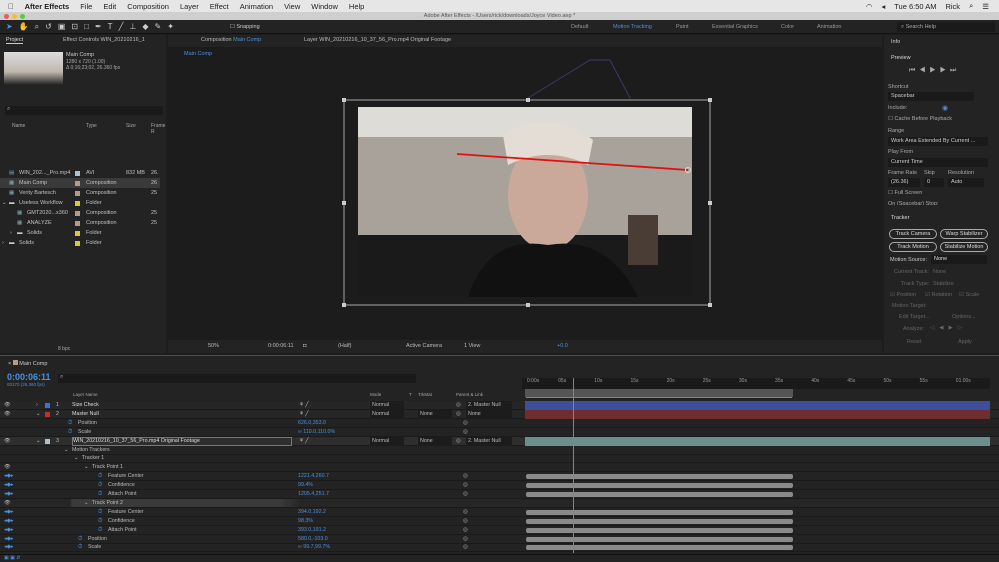  Describe the element at coordinates (74, 26) in the screenshot. I see `pan-behind-tool-icon: ⊡` at that location.